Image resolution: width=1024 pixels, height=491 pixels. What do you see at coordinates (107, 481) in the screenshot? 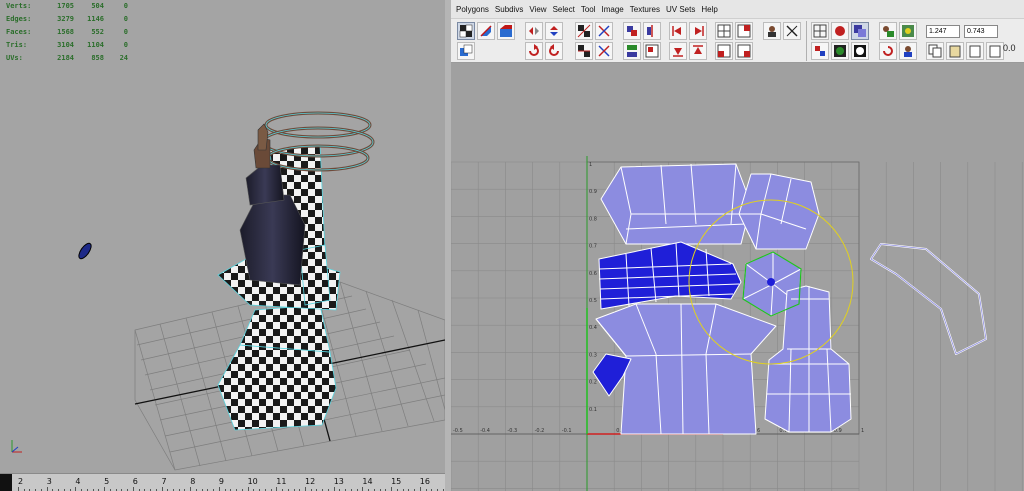
I see `frame-tick-label: 5` at bounding box center [107, 481].